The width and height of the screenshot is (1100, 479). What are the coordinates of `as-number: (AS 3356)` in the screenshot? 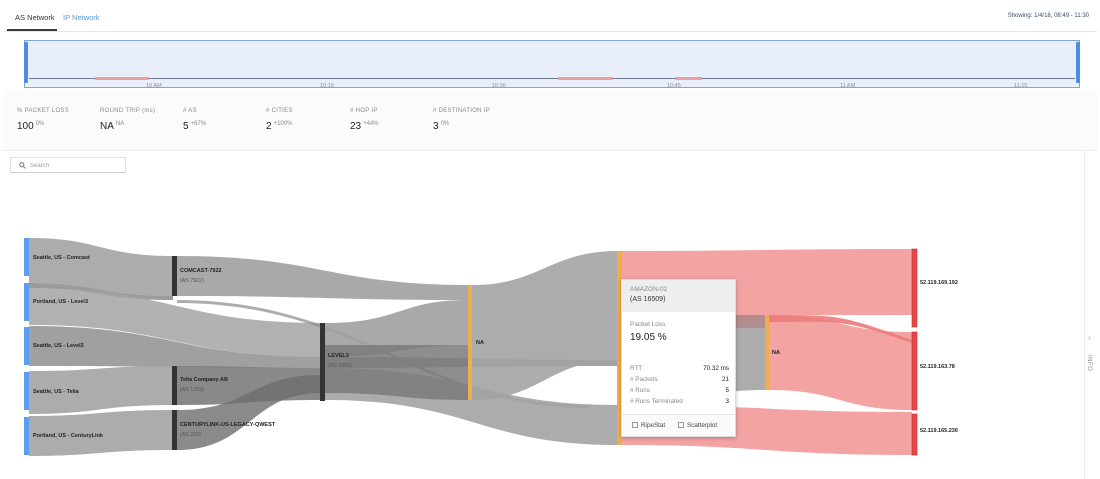 It's located at (340, 366).